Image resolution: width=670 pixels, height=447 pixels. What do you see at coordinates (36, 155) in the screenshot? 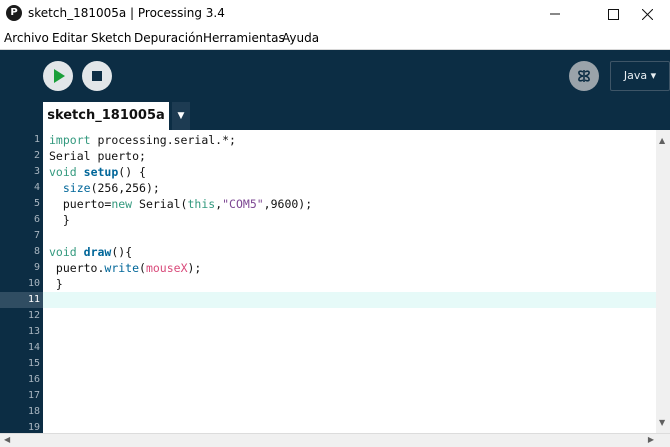
I see `line-number: 2` at bounding box center [36, 155].